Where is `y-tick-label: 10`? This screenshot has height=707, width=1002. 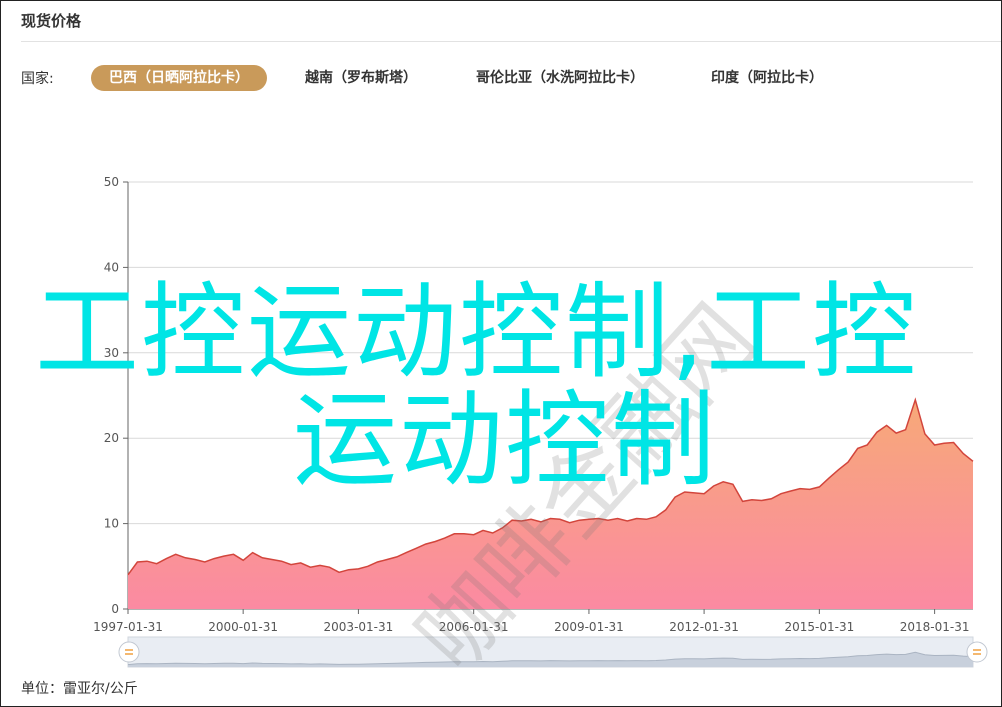 y-tick-label: 10 is located at coordinates (111, 524).